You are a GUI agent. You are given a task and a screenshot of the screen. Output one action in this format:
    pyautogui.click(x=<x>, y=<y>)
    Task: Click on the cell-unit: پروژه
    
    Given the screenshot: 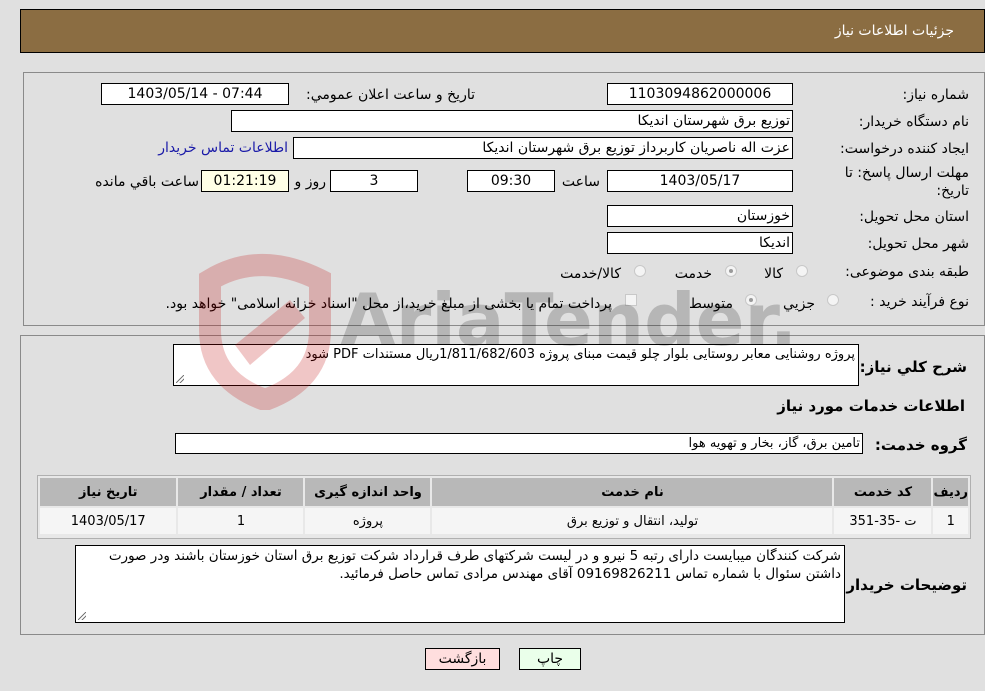 What is the action you would take?
    pyautogui.click(x=368, y=521)
    